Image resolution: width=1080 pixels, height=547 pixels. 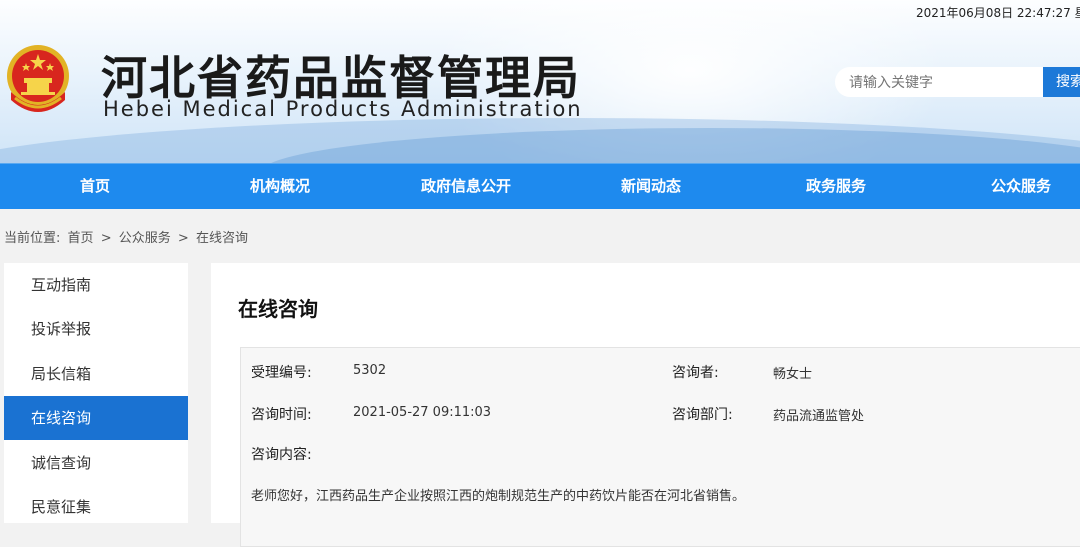 I want to click on sidebar-item-opinion: 民意征集, so click(x=96, y=507).